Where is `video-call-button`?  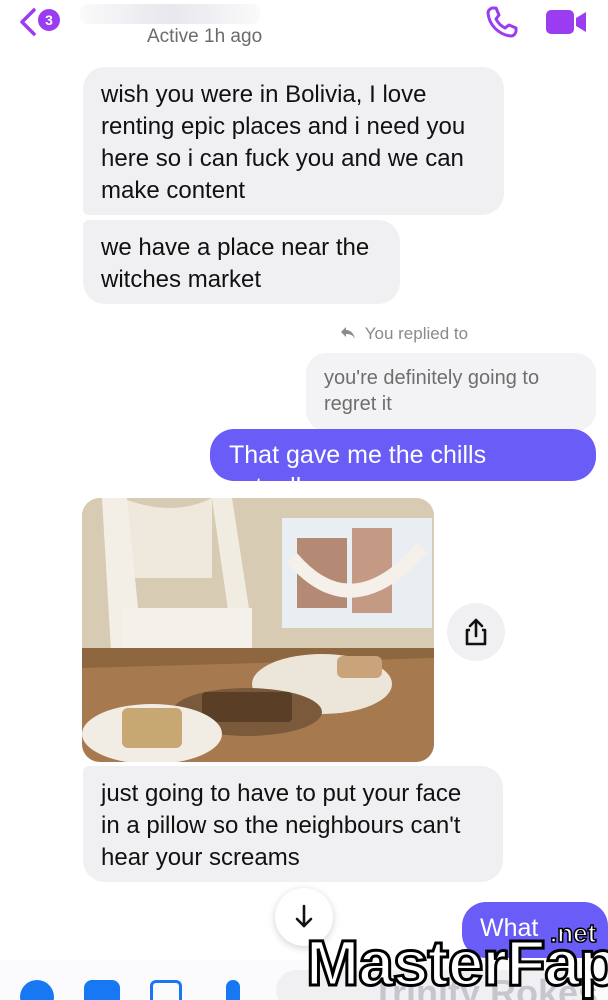 video-call-button is located at coordinates (566, 22).